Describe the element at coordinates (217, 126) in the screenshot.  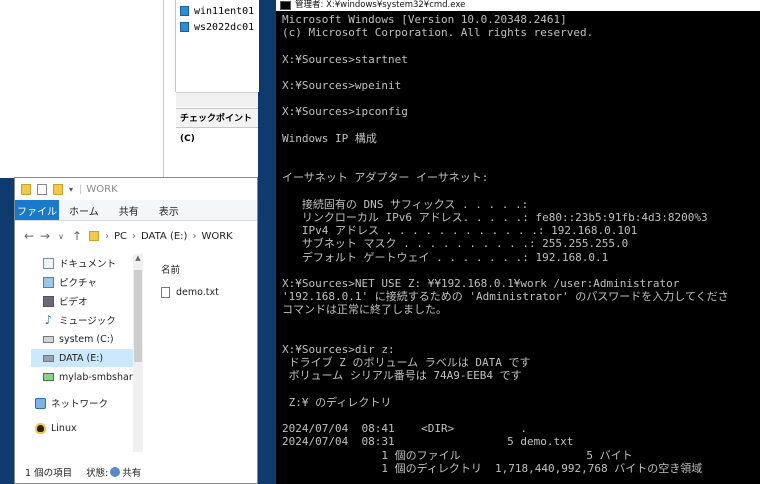
I see `checkpoint-header: チェックポイント(C)` at that location.